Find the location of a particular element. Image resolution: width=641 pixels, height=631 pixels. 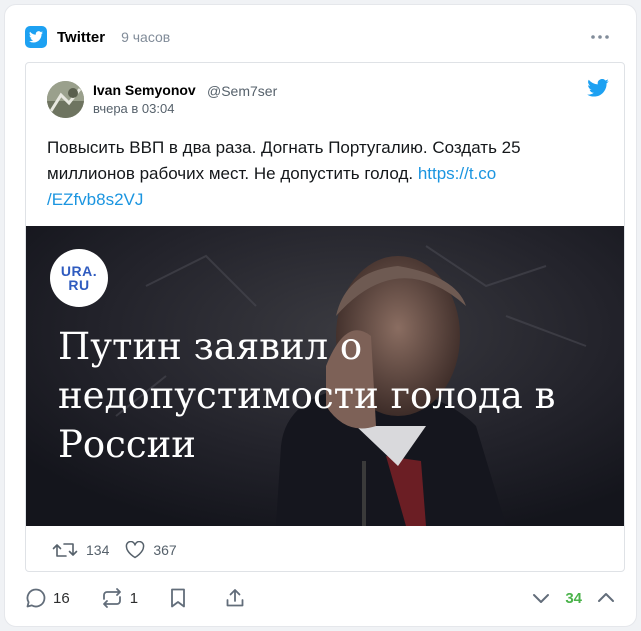

like-count-value: 367 is located at coordinates (165, 550).